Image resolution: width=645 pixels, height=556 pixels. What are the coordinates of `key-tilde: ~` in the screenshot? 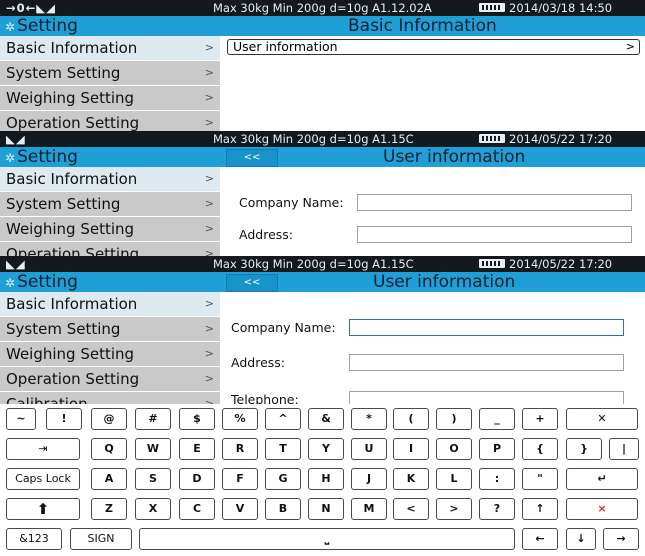 It's located at (21, 419).